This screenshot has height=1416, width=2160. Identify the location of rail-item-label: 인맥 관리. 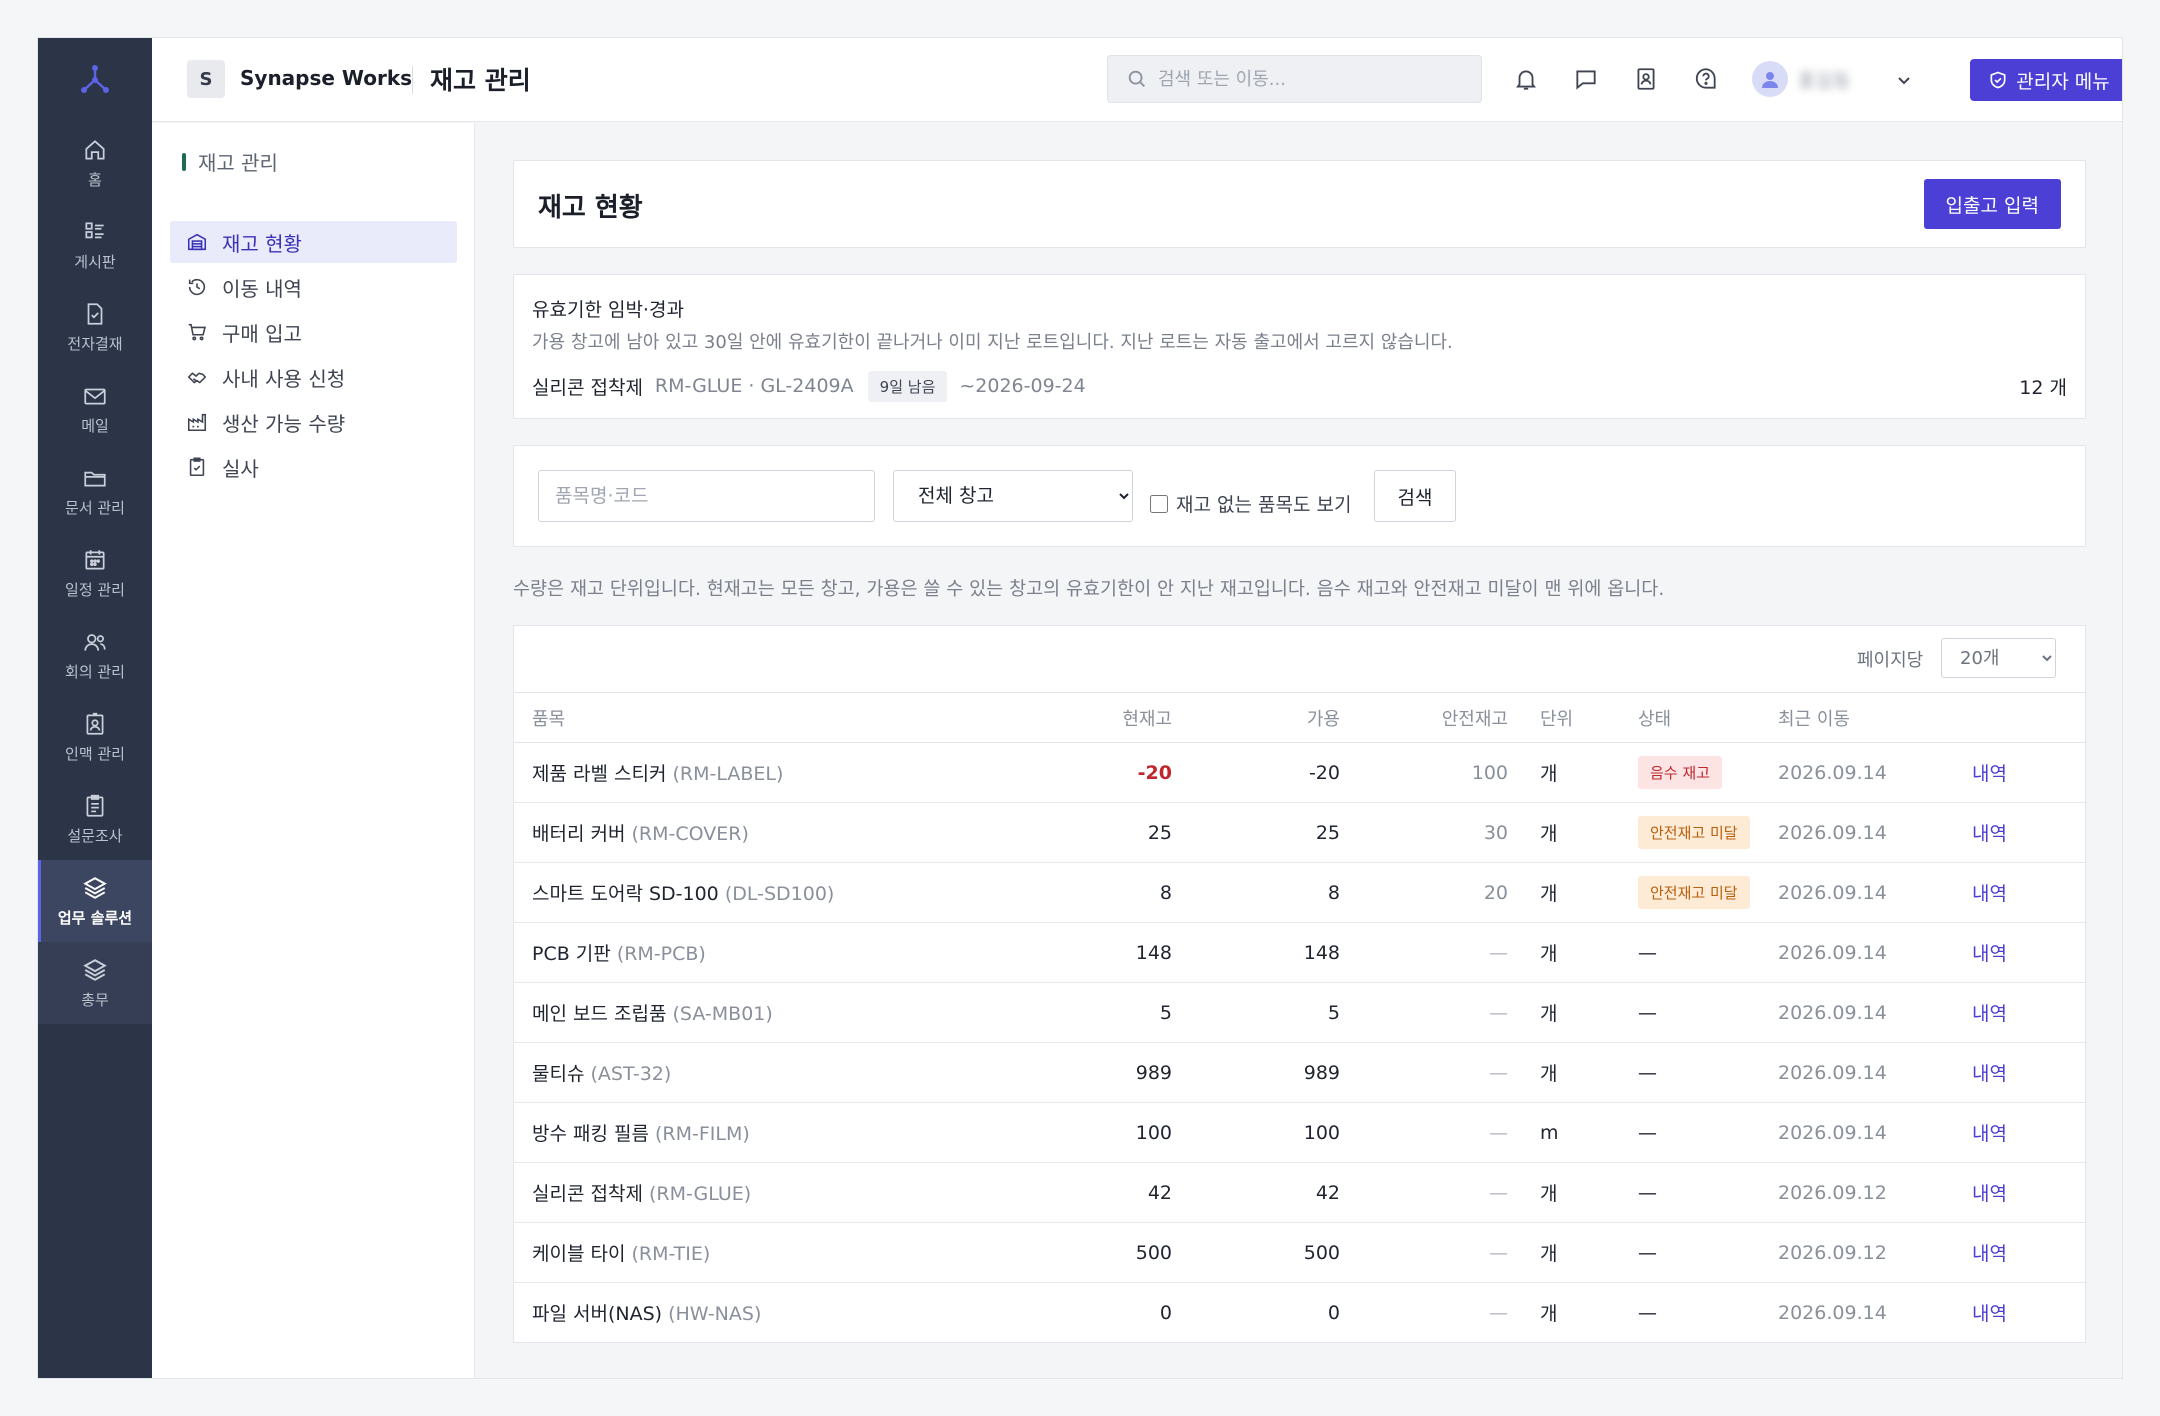
(95, 753).